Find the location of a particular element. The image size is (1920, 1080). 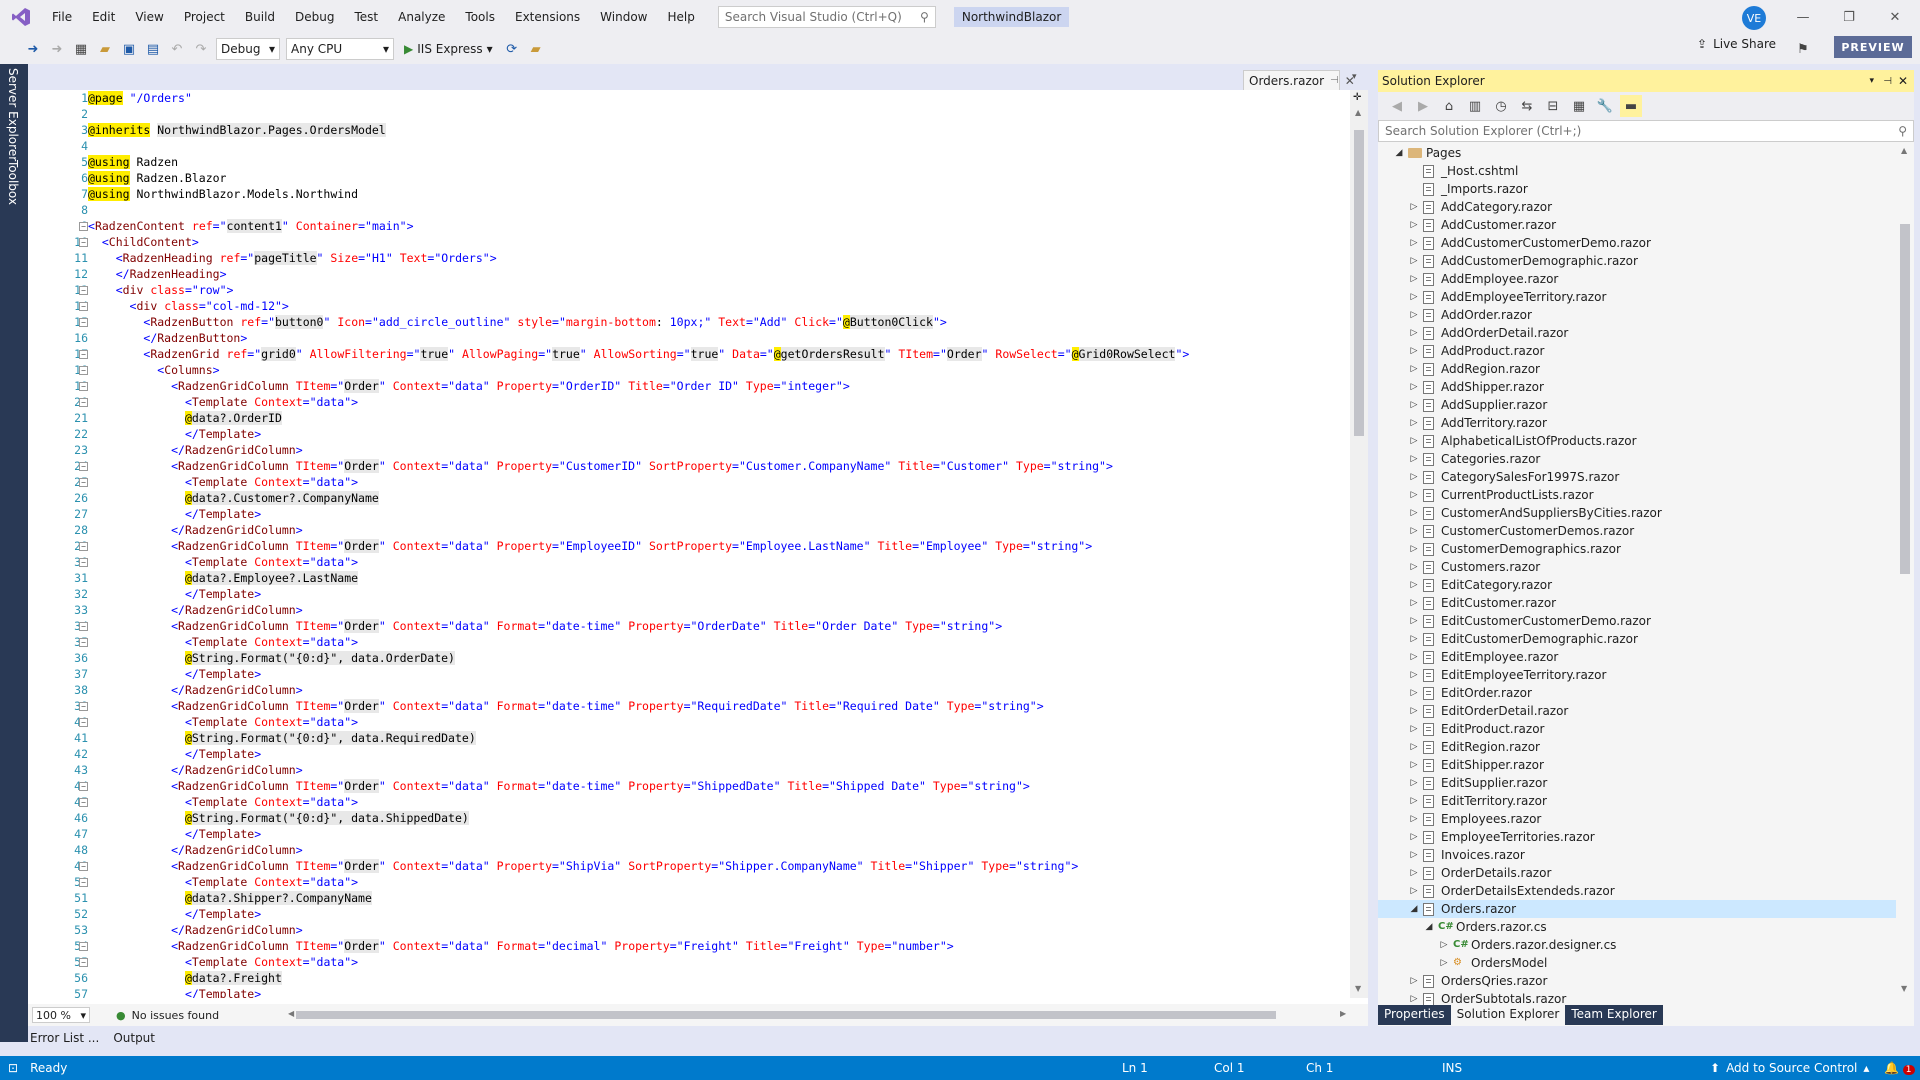

tree-item: ▷ AddEmployeeTerritory.razor is located at coordinates (1637, 297).